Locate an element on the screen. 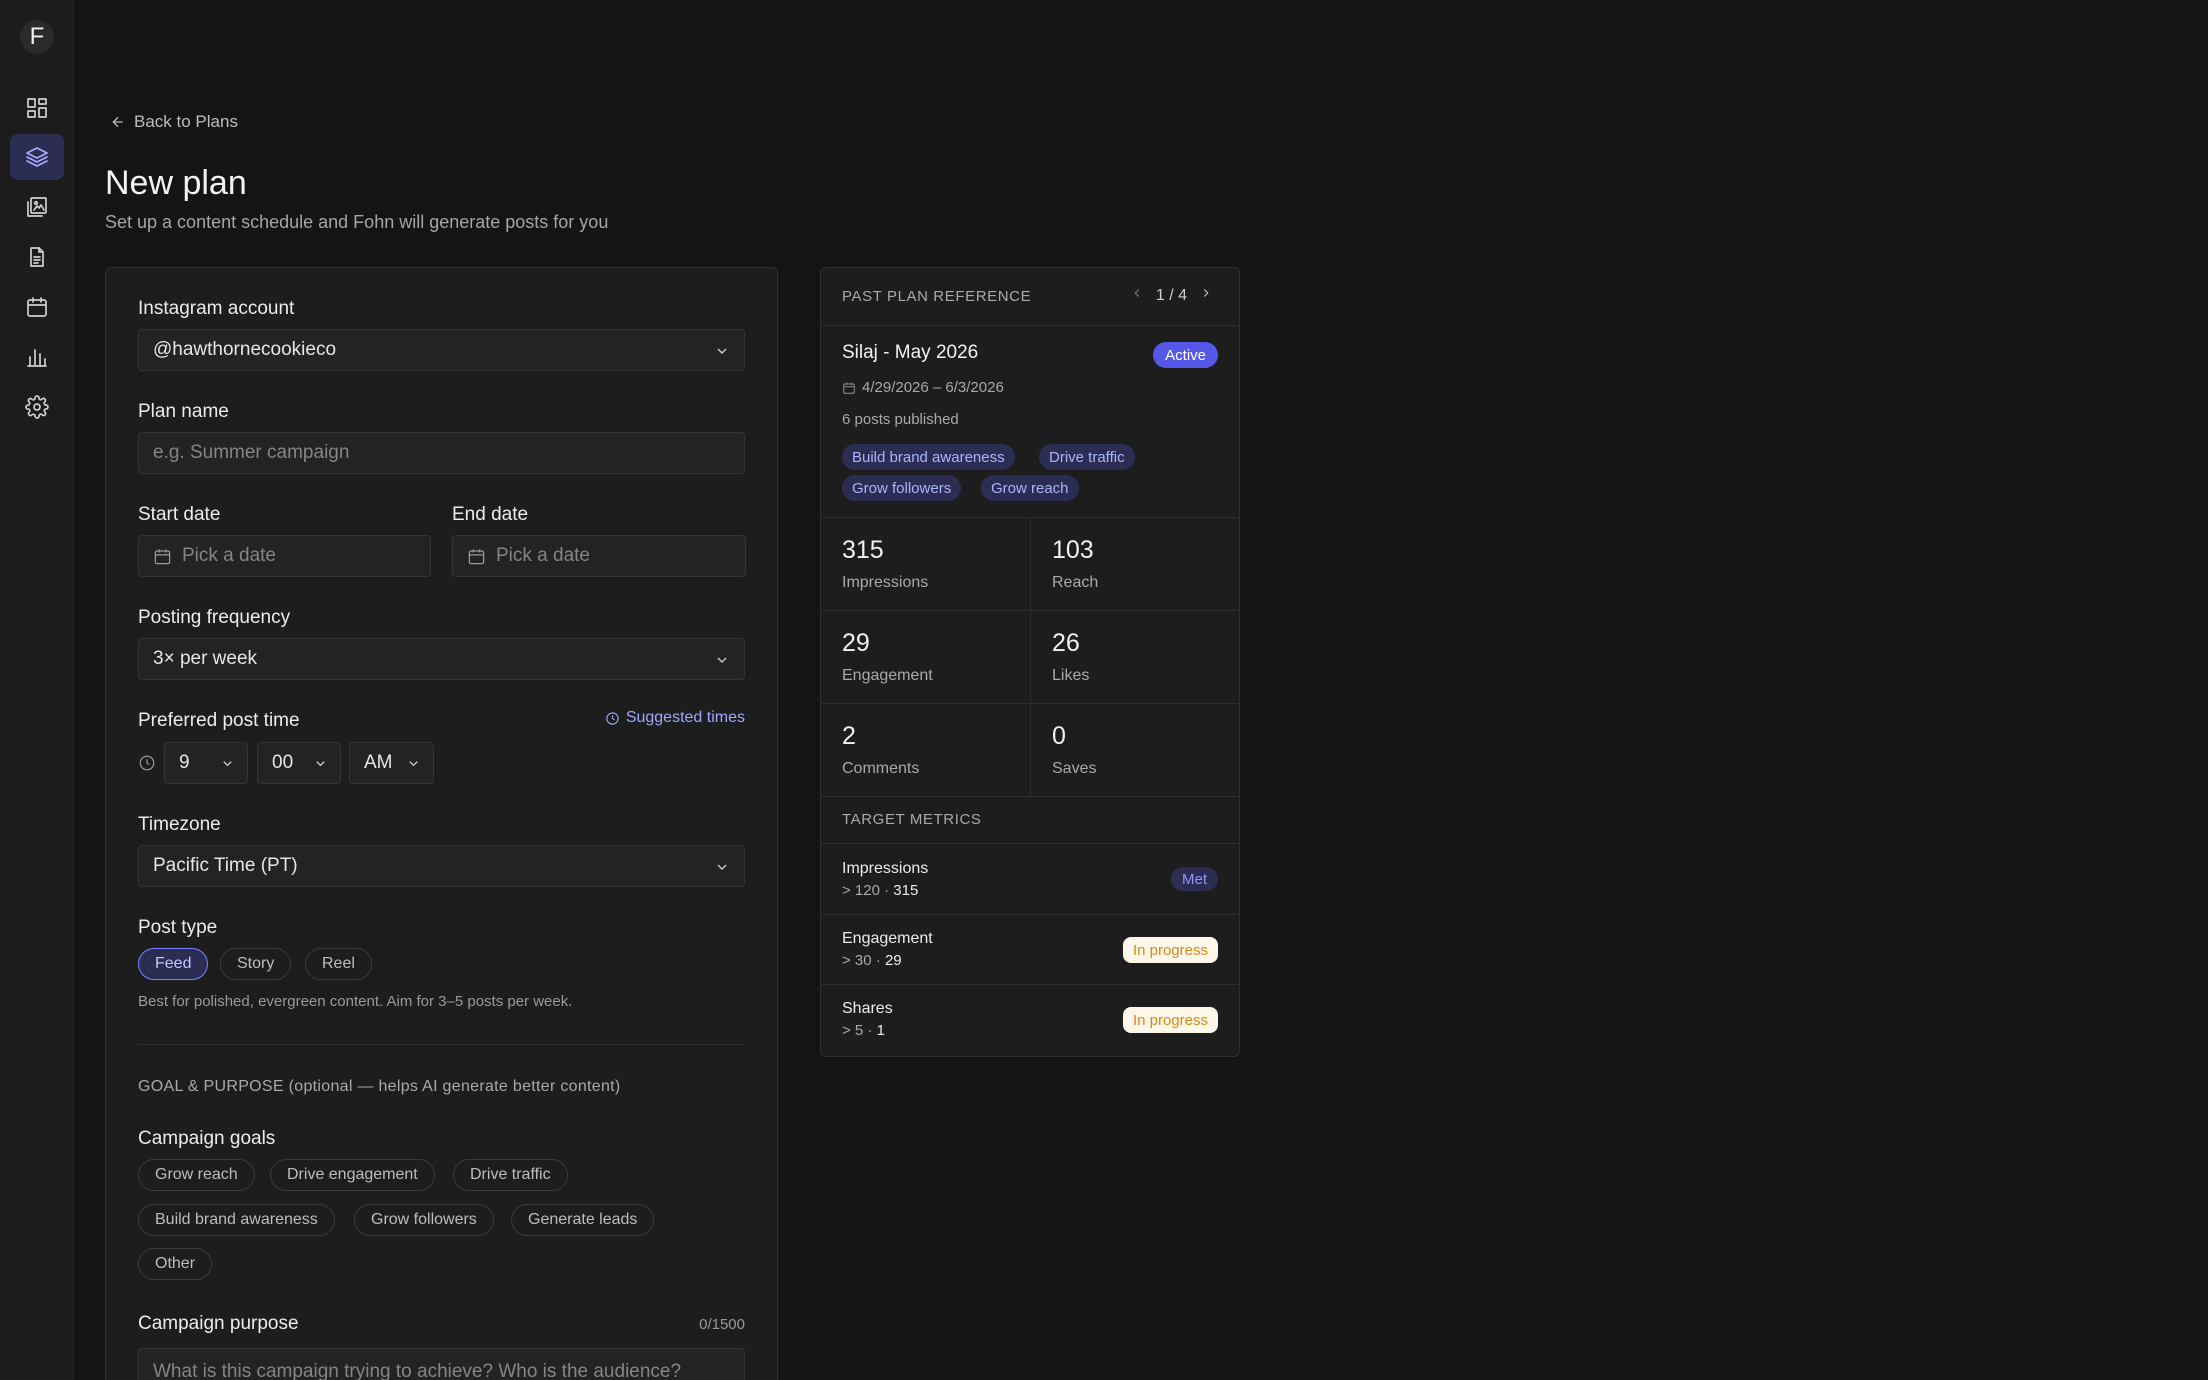  stat-label: Saves is located at coordinates (1074, 768).